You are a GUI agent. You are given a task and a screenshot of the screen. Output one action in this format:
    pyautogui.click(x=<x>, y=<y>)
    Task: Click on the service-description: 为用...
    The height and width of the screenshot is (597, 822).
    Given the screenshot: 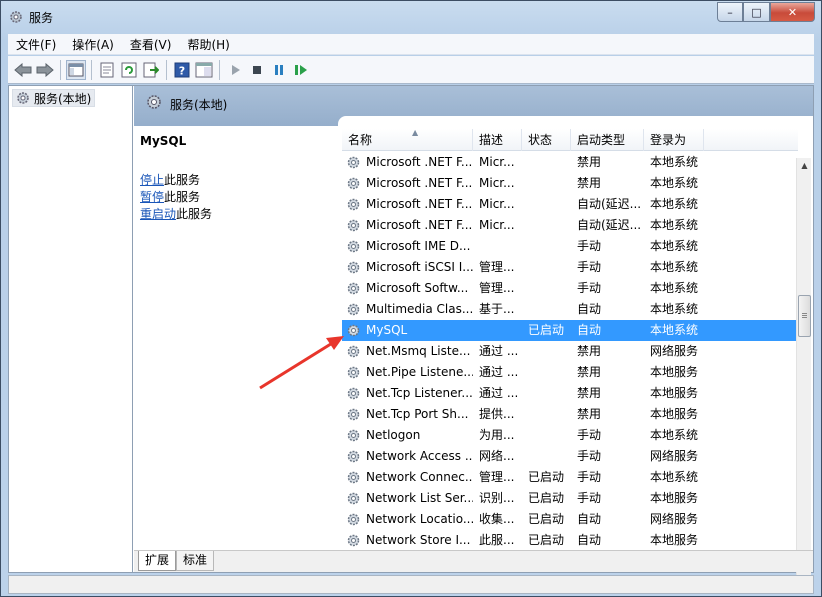 What is the action you would take?
    pyautogui.click(x=497, y=435)
    